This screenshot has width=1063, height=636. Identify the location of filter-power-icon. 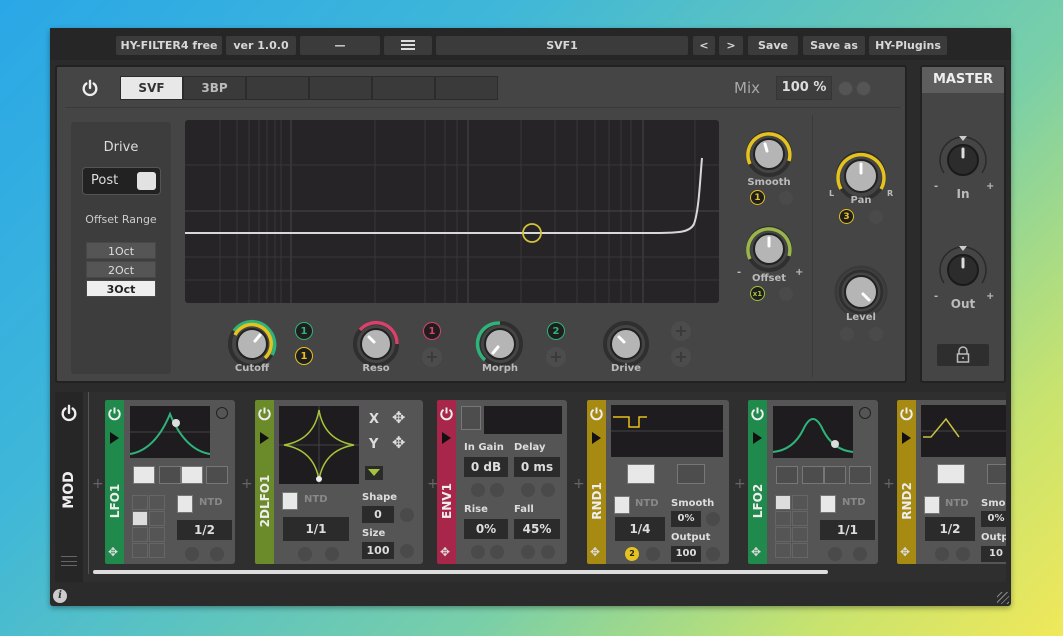
(90, 88).